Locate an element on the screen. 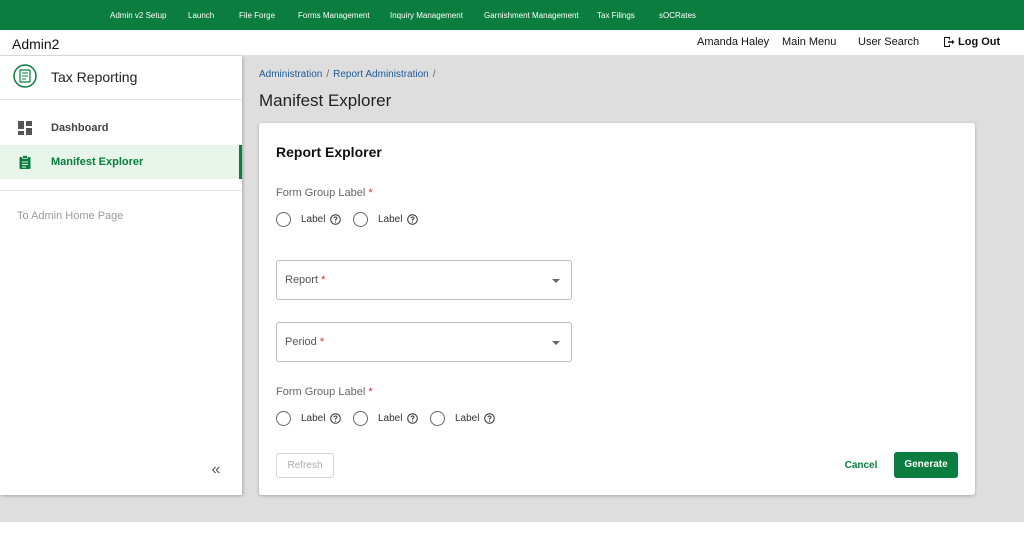 This screenshot has height=536, width=1024. cancel-button: Cancel is located at coordinates (861, 465).